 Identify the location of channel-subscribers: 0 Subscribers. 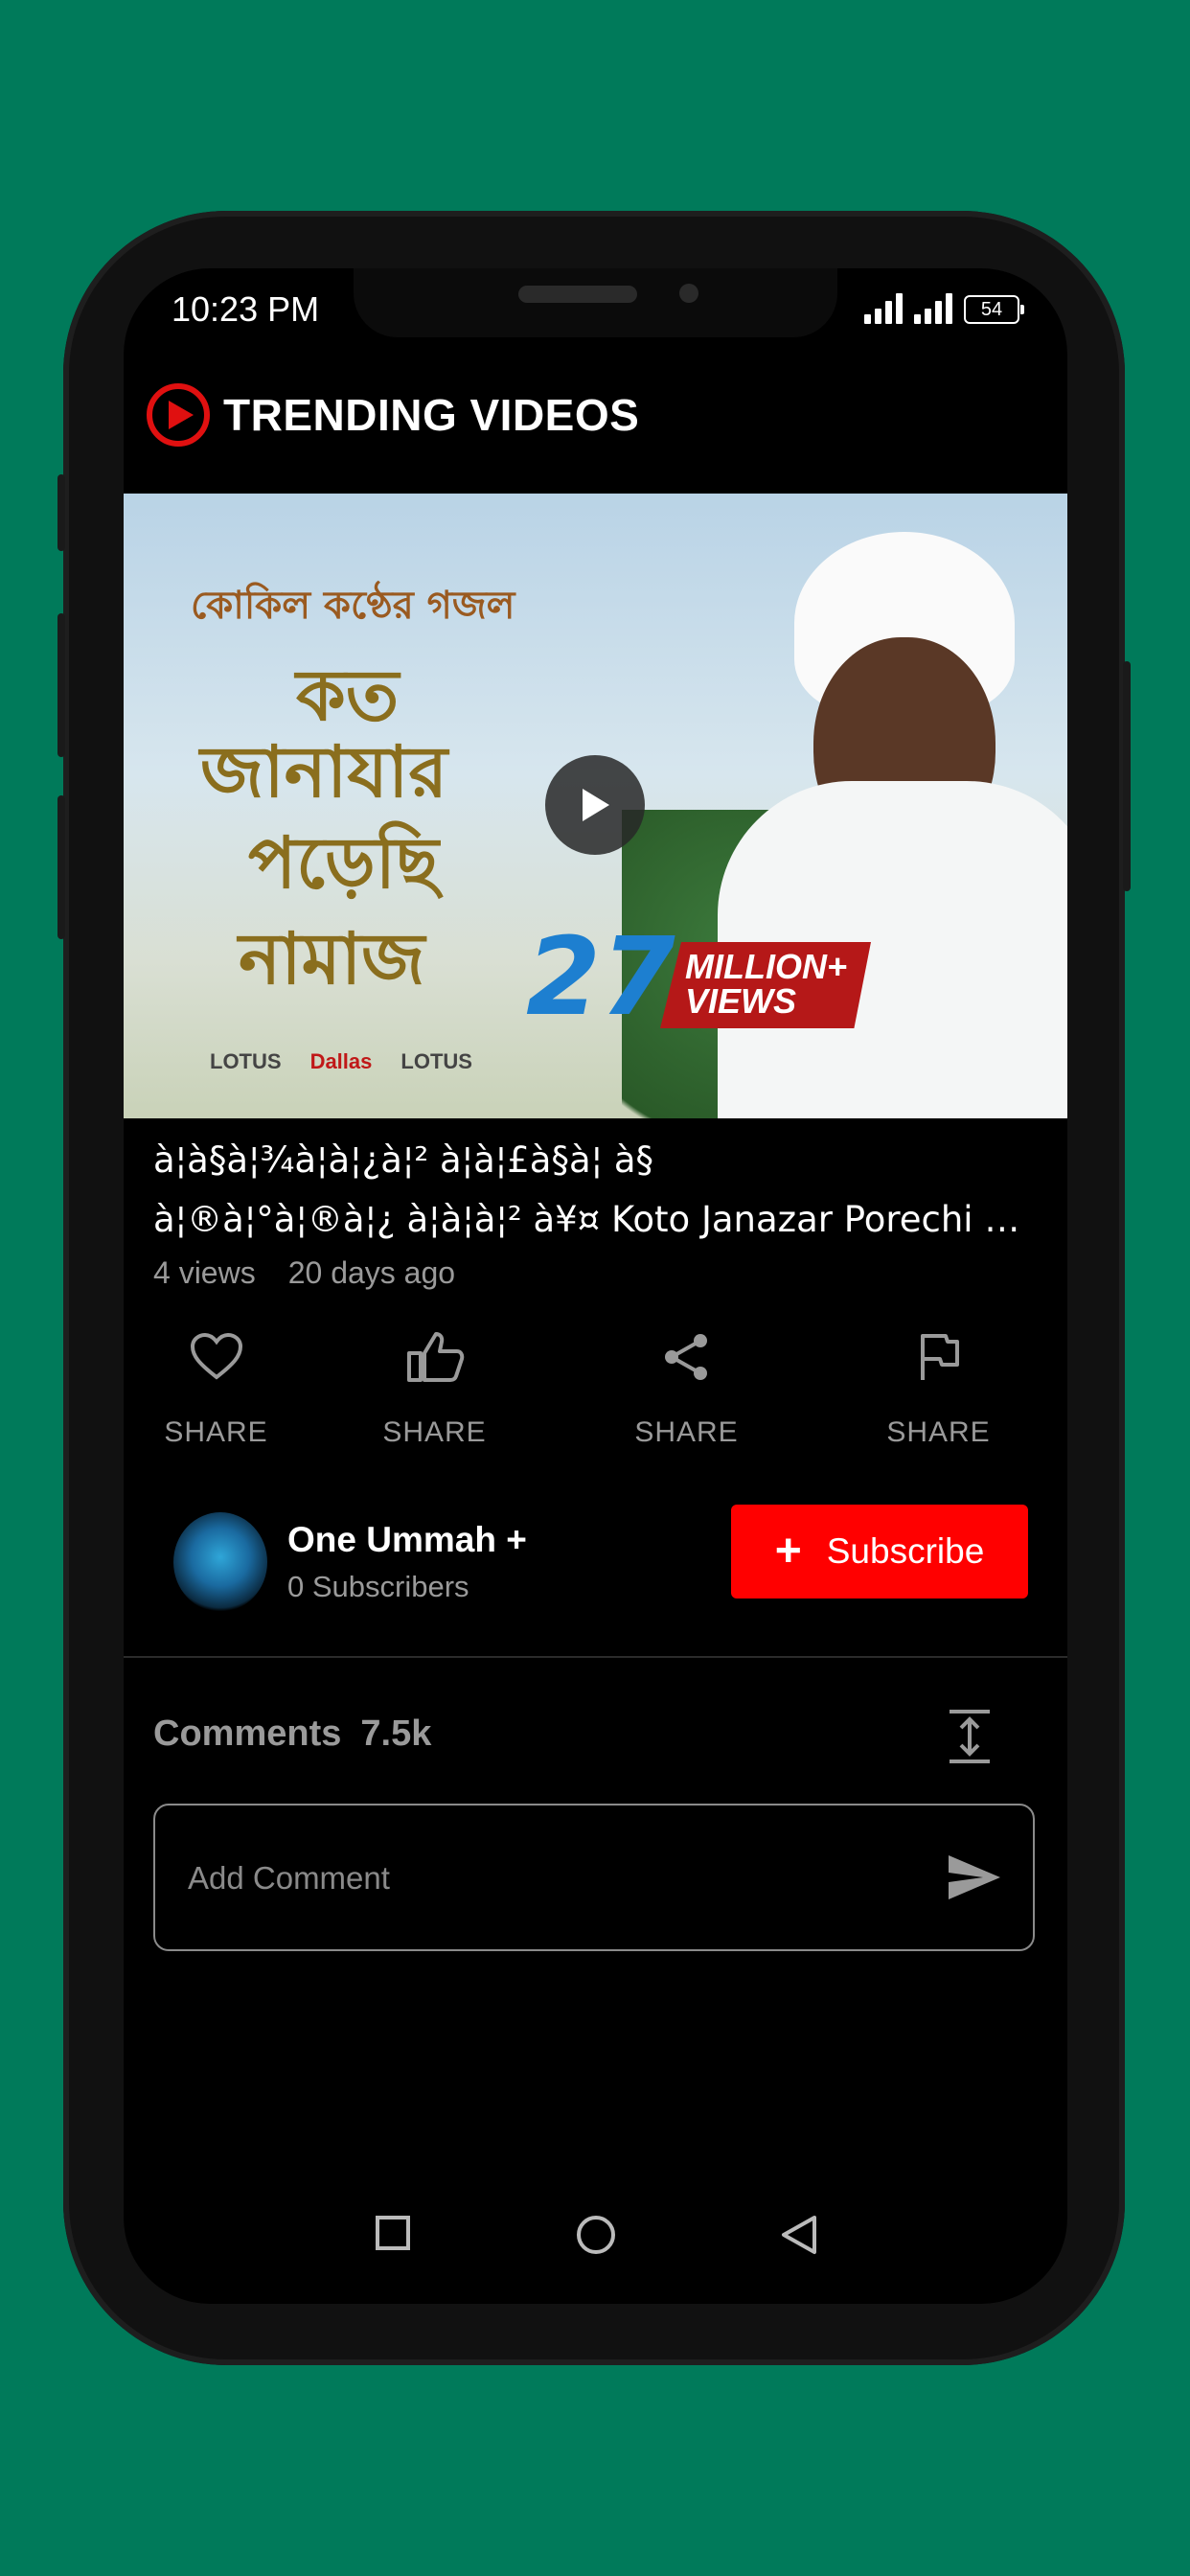
(378, 1586).